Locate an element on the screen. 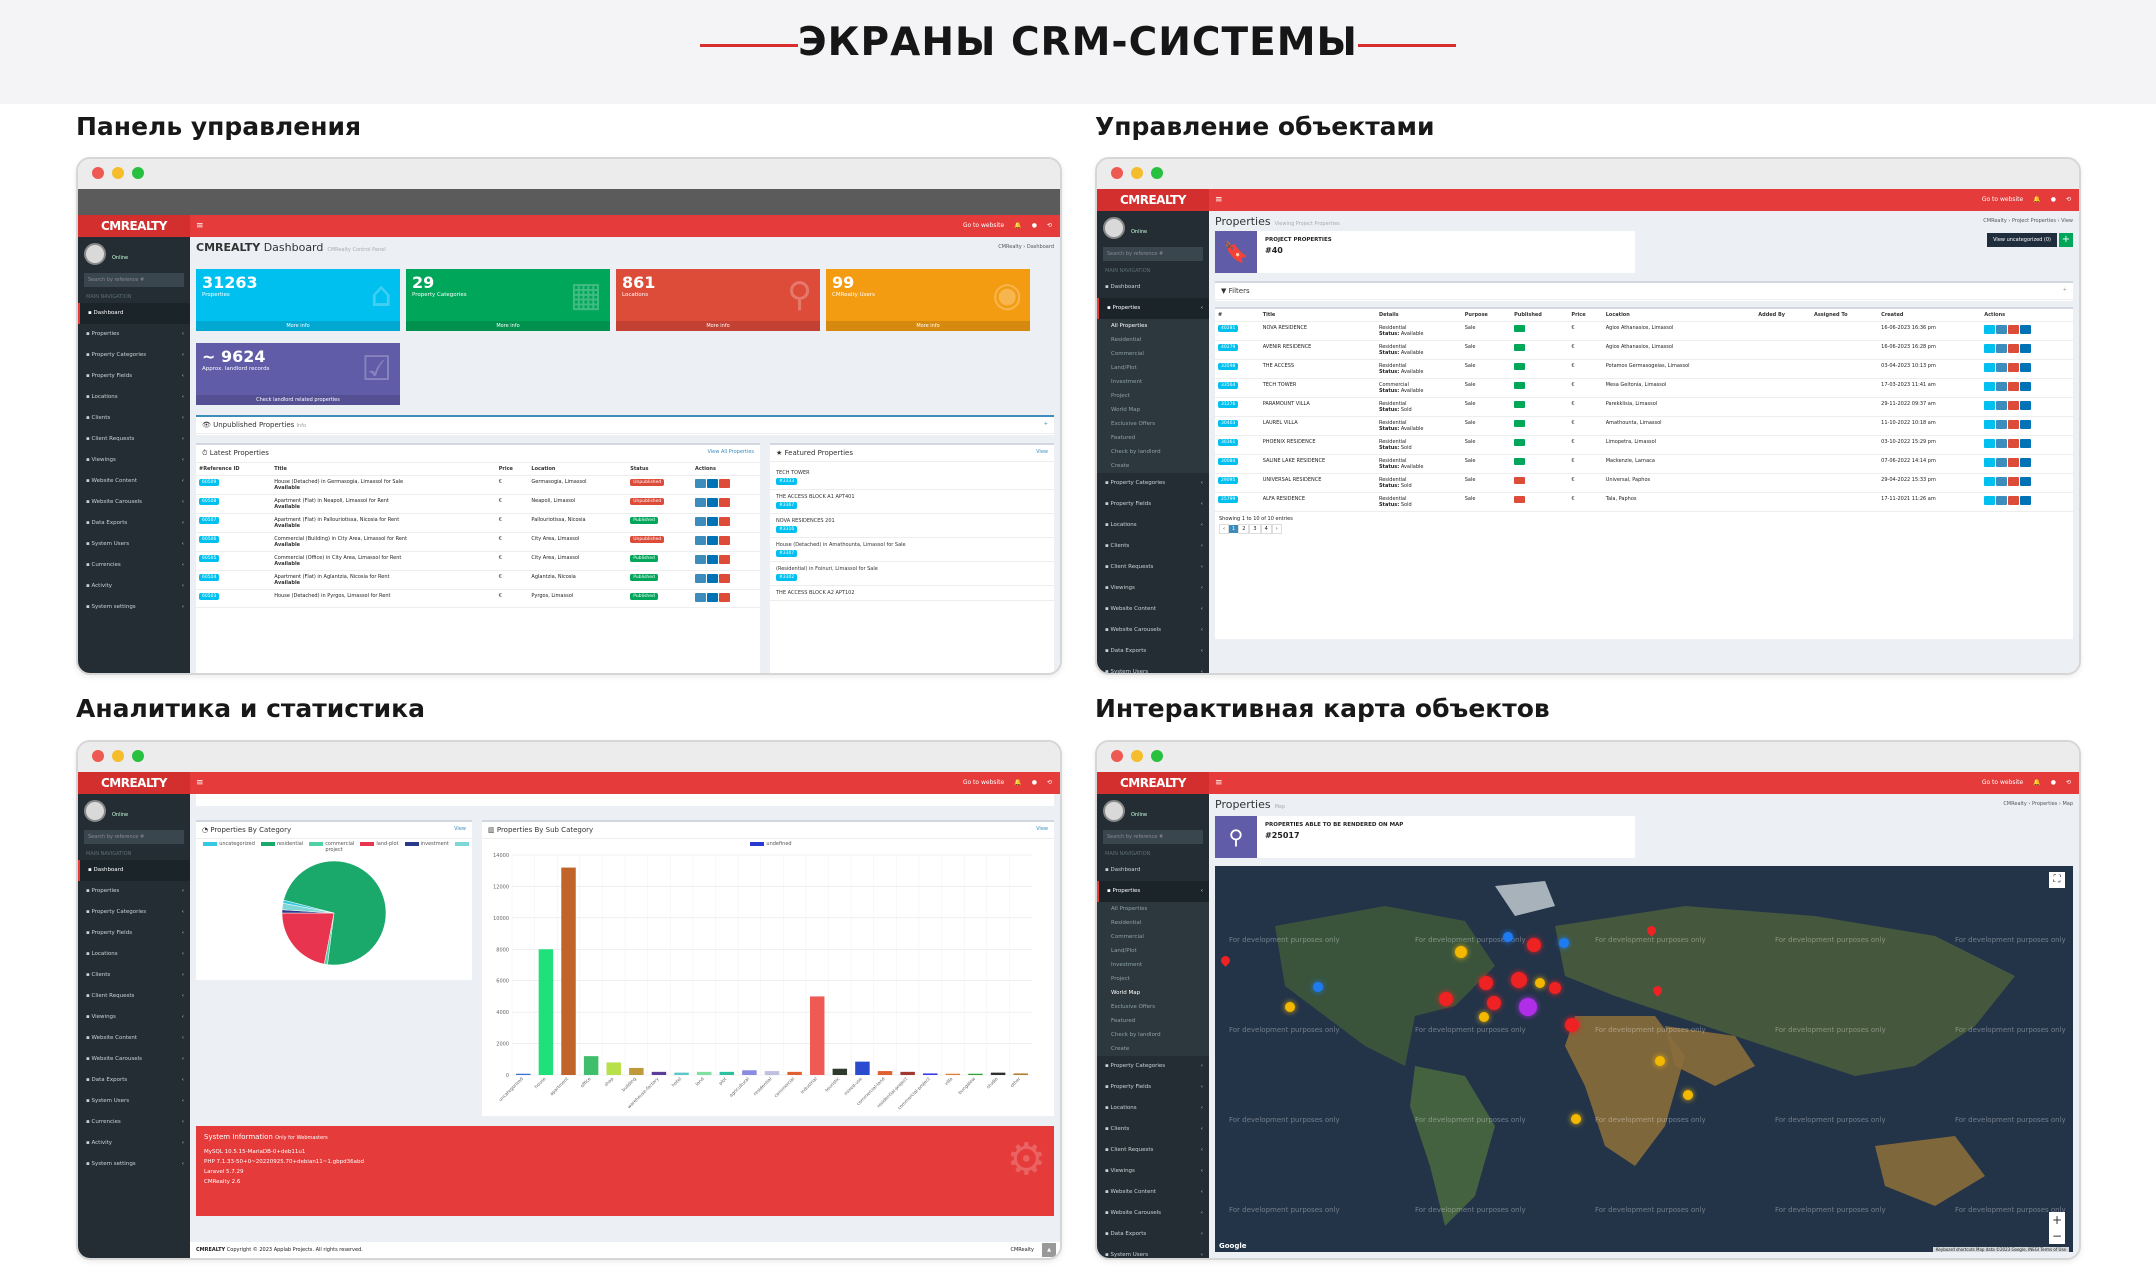  reference-badge: 60508 is located at coordinates (209, 501).